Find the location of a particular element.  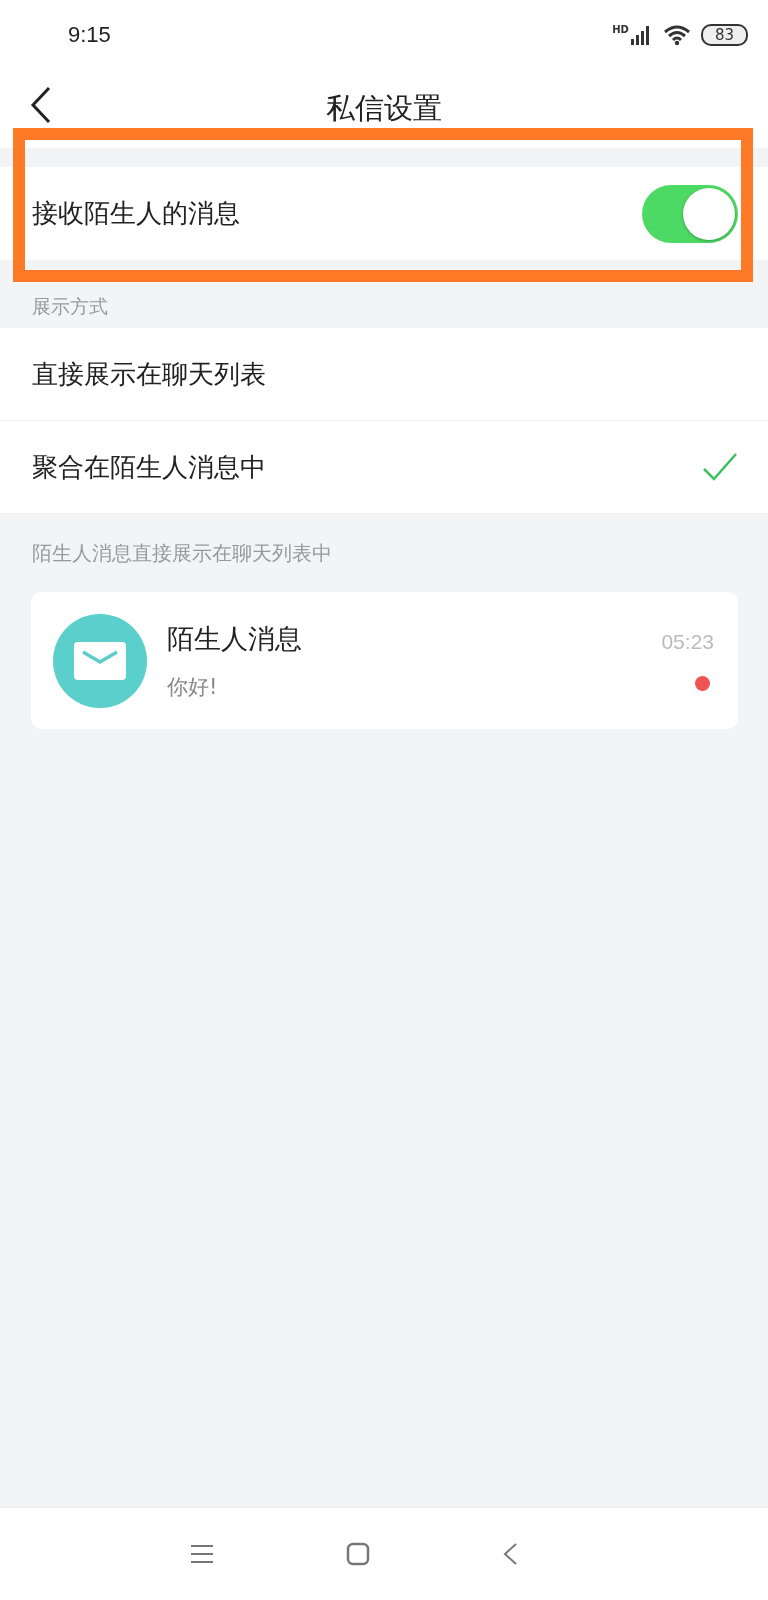

message-time: 05:23 is located at coordinates (687, 642).